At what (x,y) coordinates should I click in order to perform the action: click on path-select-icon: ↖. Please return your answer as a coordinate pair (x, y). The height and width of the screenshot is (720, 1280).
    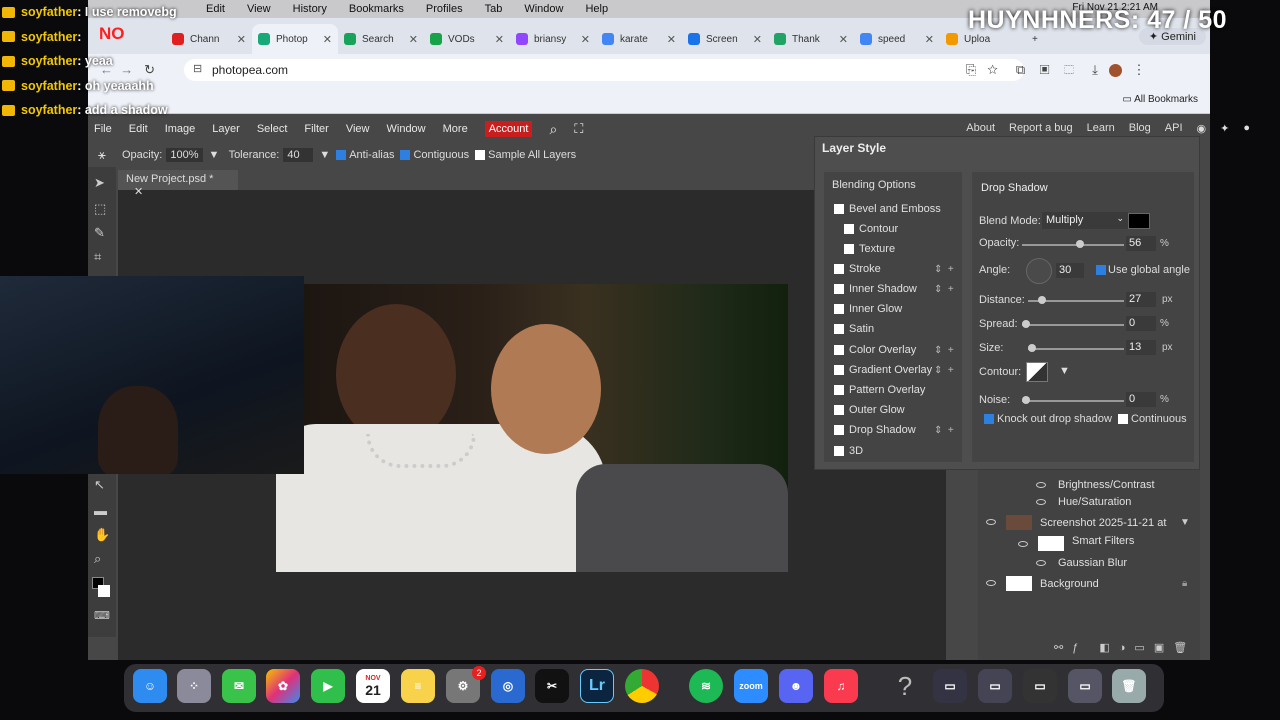
    Looking at the image, I should click on (99, 485).